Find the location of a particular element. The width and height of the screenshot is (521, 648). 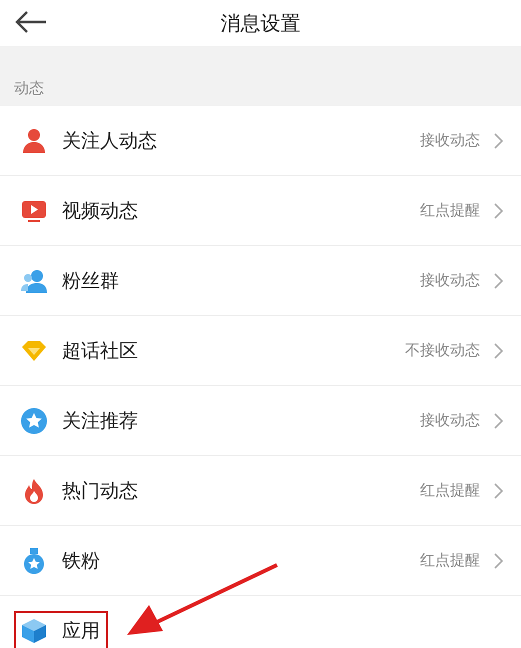

cube-icon is located at coordinates (34, 630).